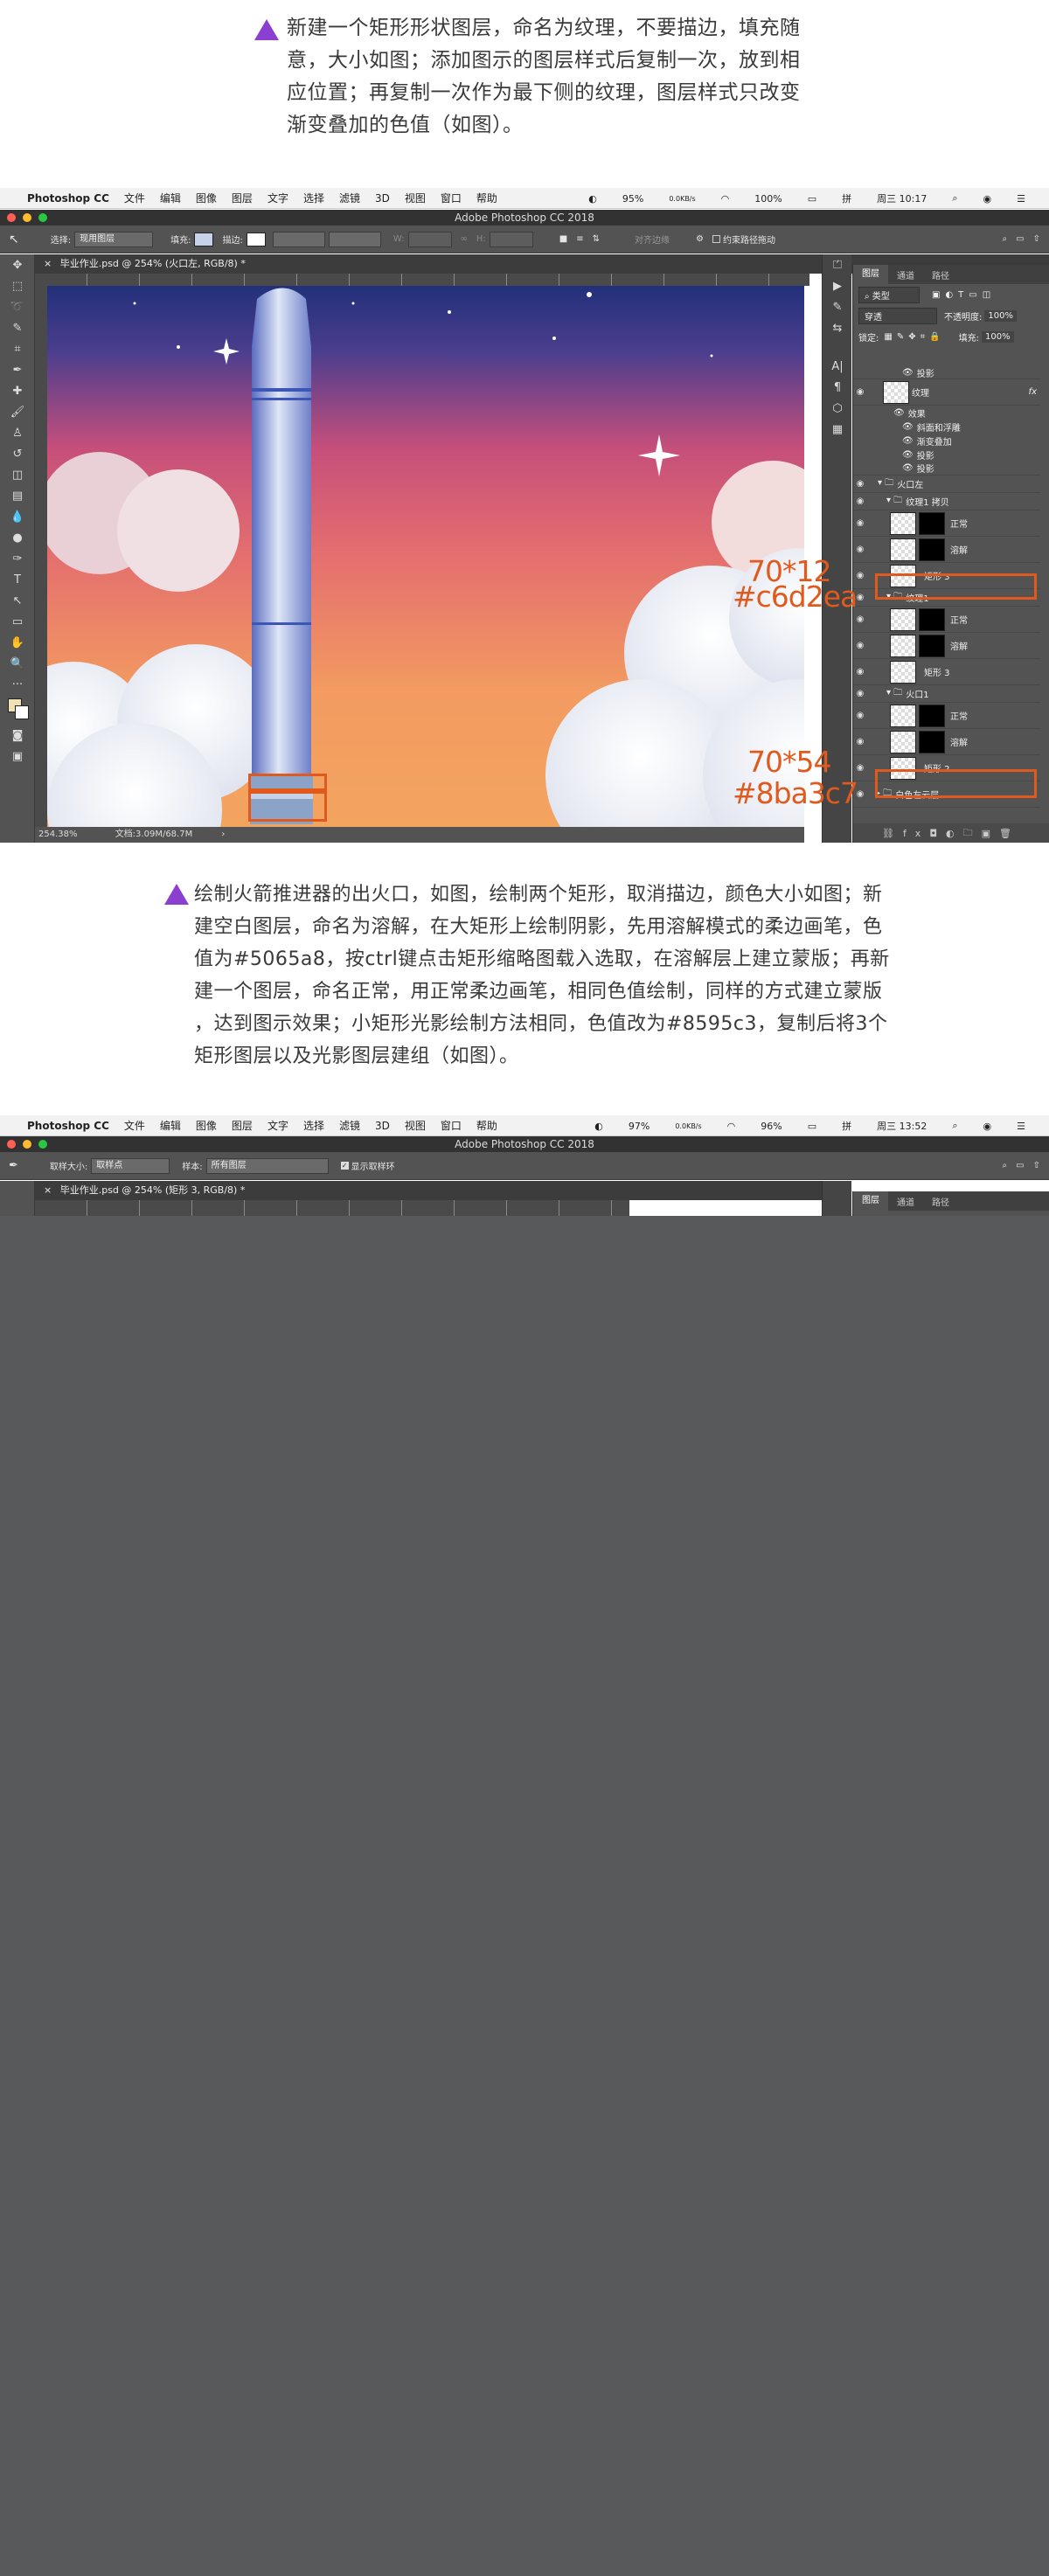 This screenshot has width=1049, height=2576. I want to click on layer-row: ◉ ▾ 🗀 火口1, so click(946, 694).